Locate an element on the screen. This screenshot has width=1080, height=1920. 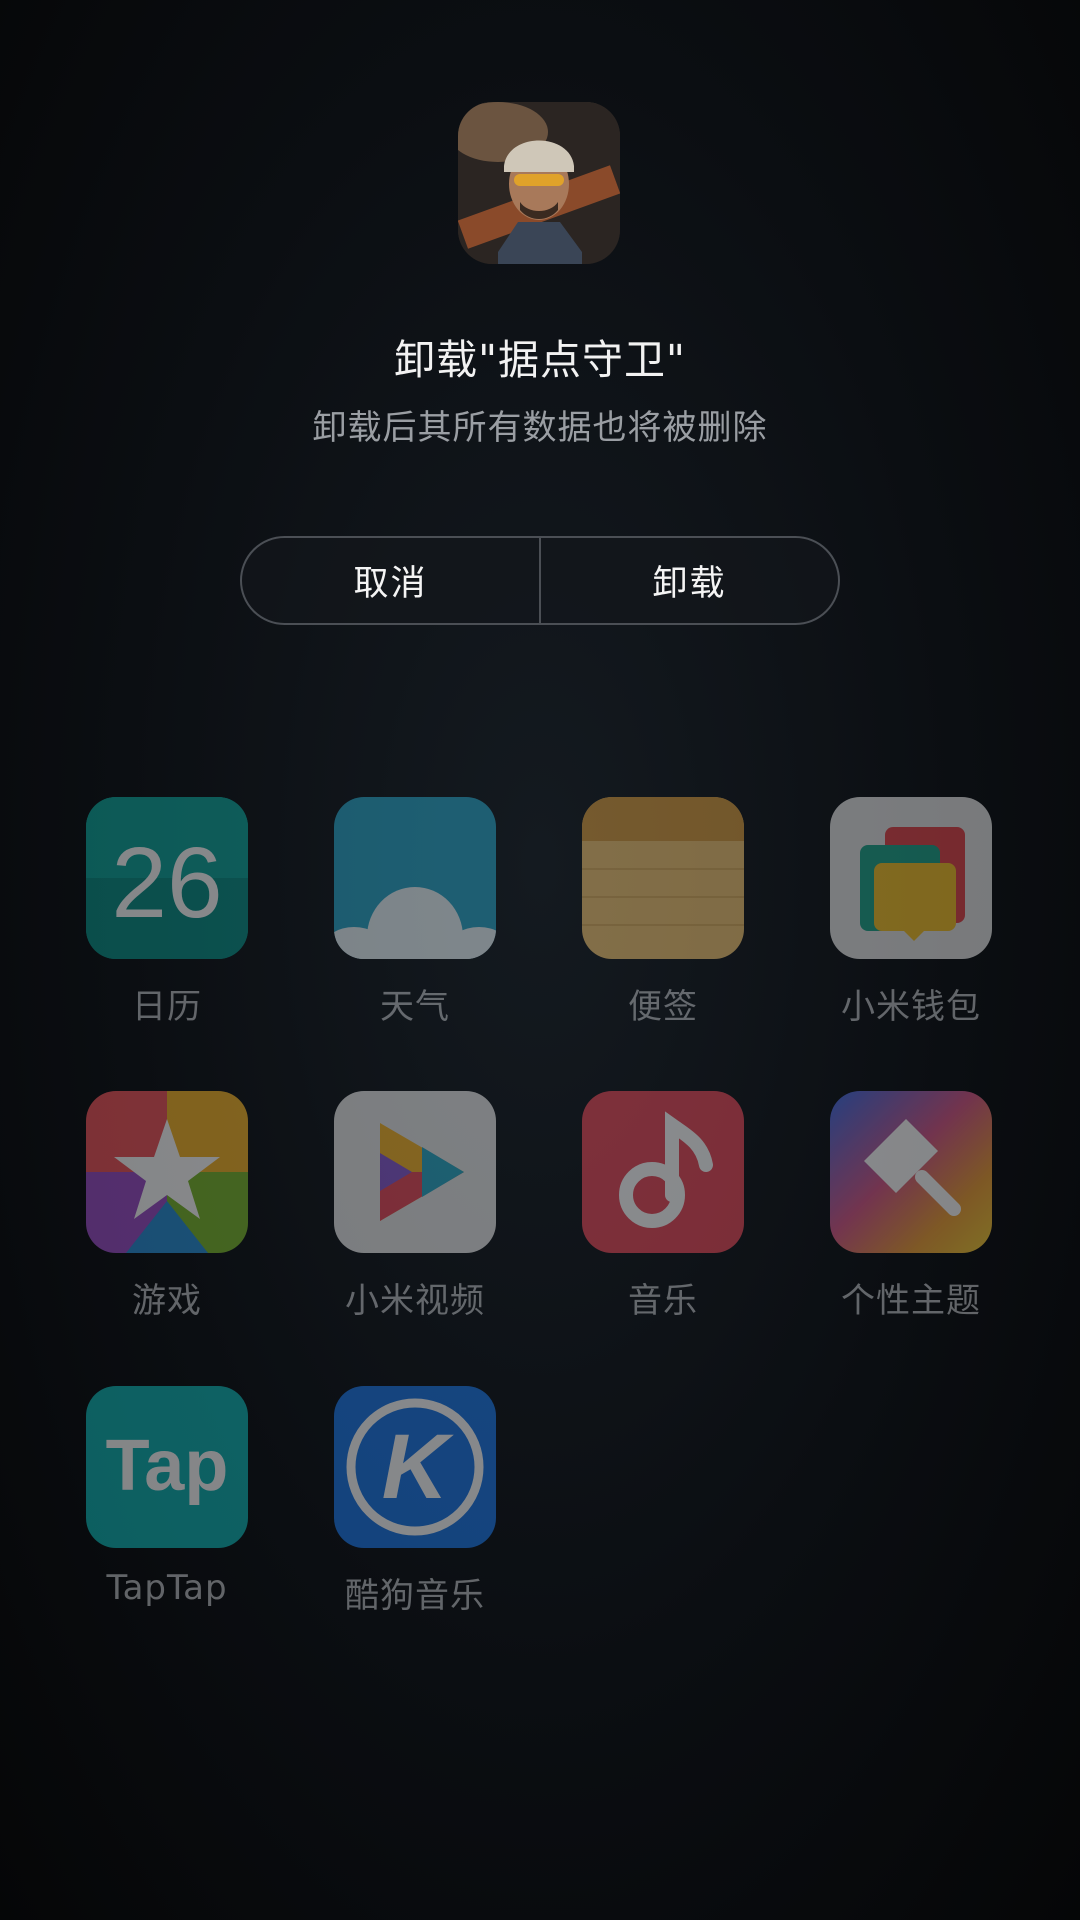
app-label: 个性主题 is located at coordinates (911, 1301).